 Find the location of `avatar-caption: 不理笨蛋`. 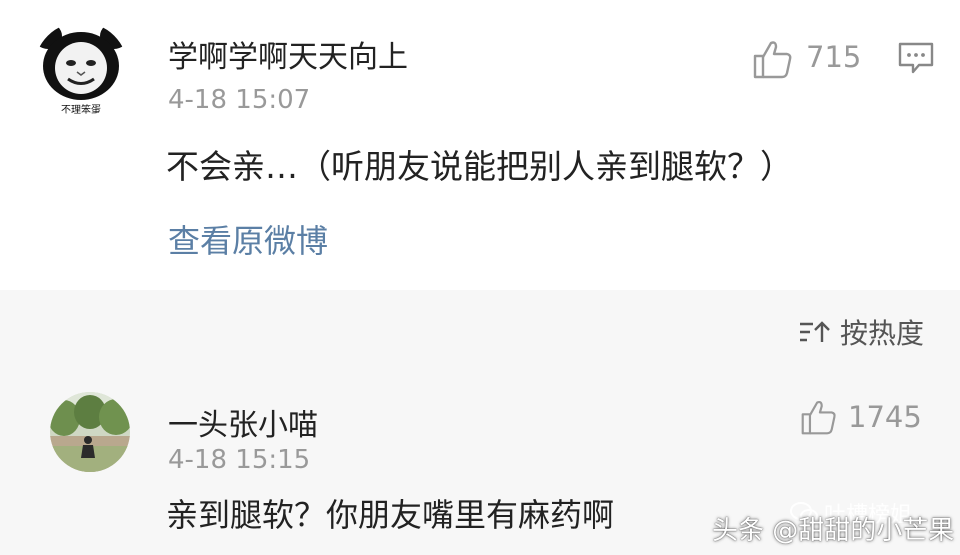

avatar-caption: 不理笨蛋 is located at coordinates (81, 110).